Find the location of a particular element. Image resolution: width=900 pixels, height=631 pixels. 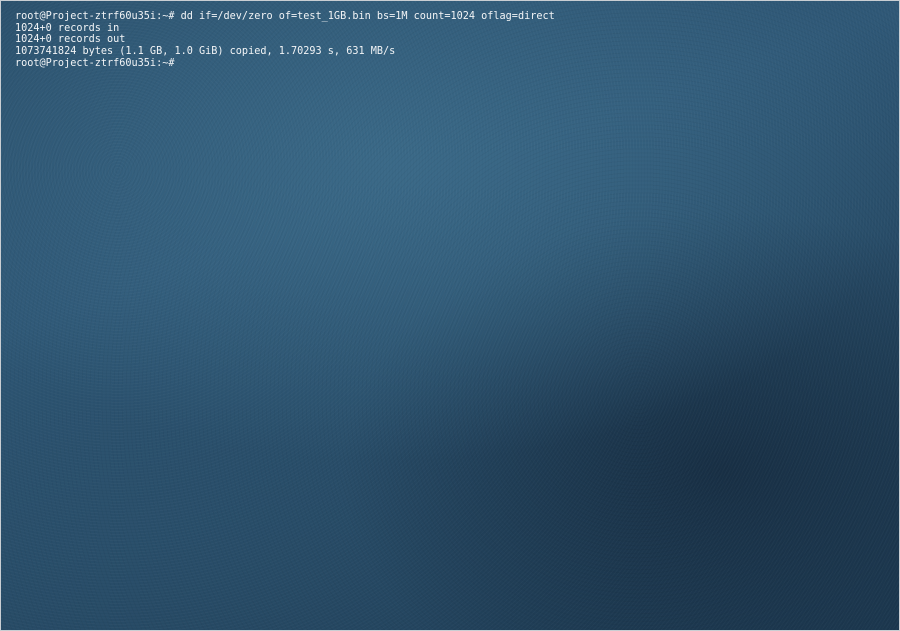

terminal-output-line: 1024+0 records out is located at coordinates (70, 40).